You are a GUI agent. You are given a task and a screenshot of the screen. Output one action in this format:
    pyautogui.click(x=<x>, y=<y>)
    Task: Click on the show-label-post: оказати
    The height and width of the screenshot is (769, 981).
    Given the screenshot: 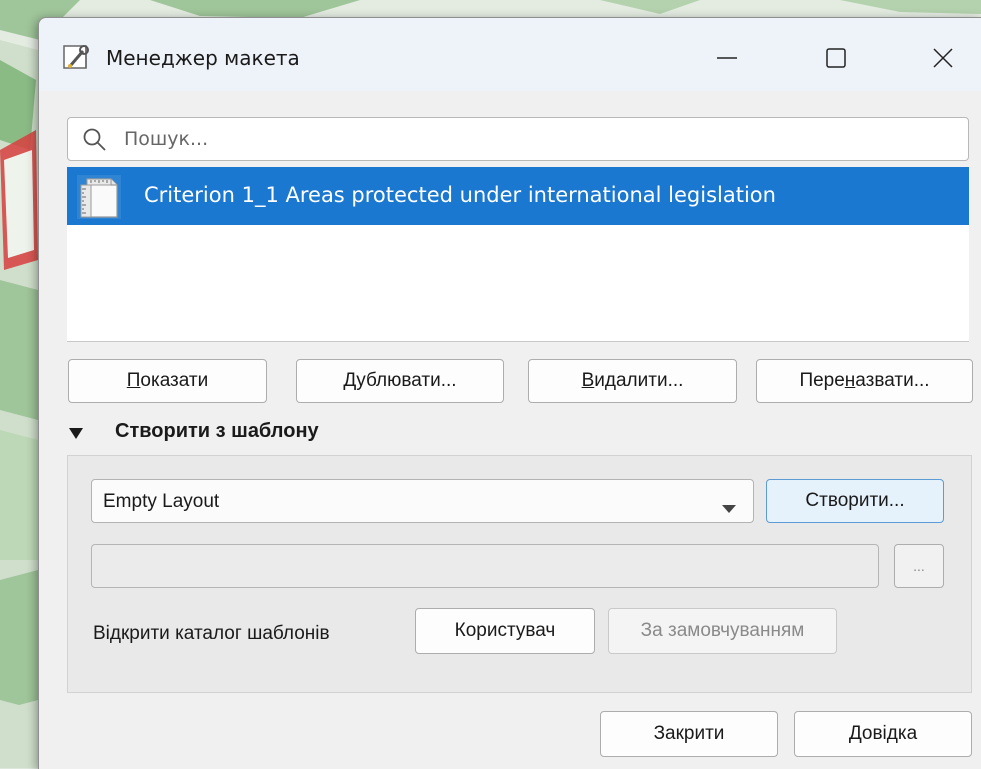 What is the action you would take?
    pyautogui.click(x=174, y=380)
    